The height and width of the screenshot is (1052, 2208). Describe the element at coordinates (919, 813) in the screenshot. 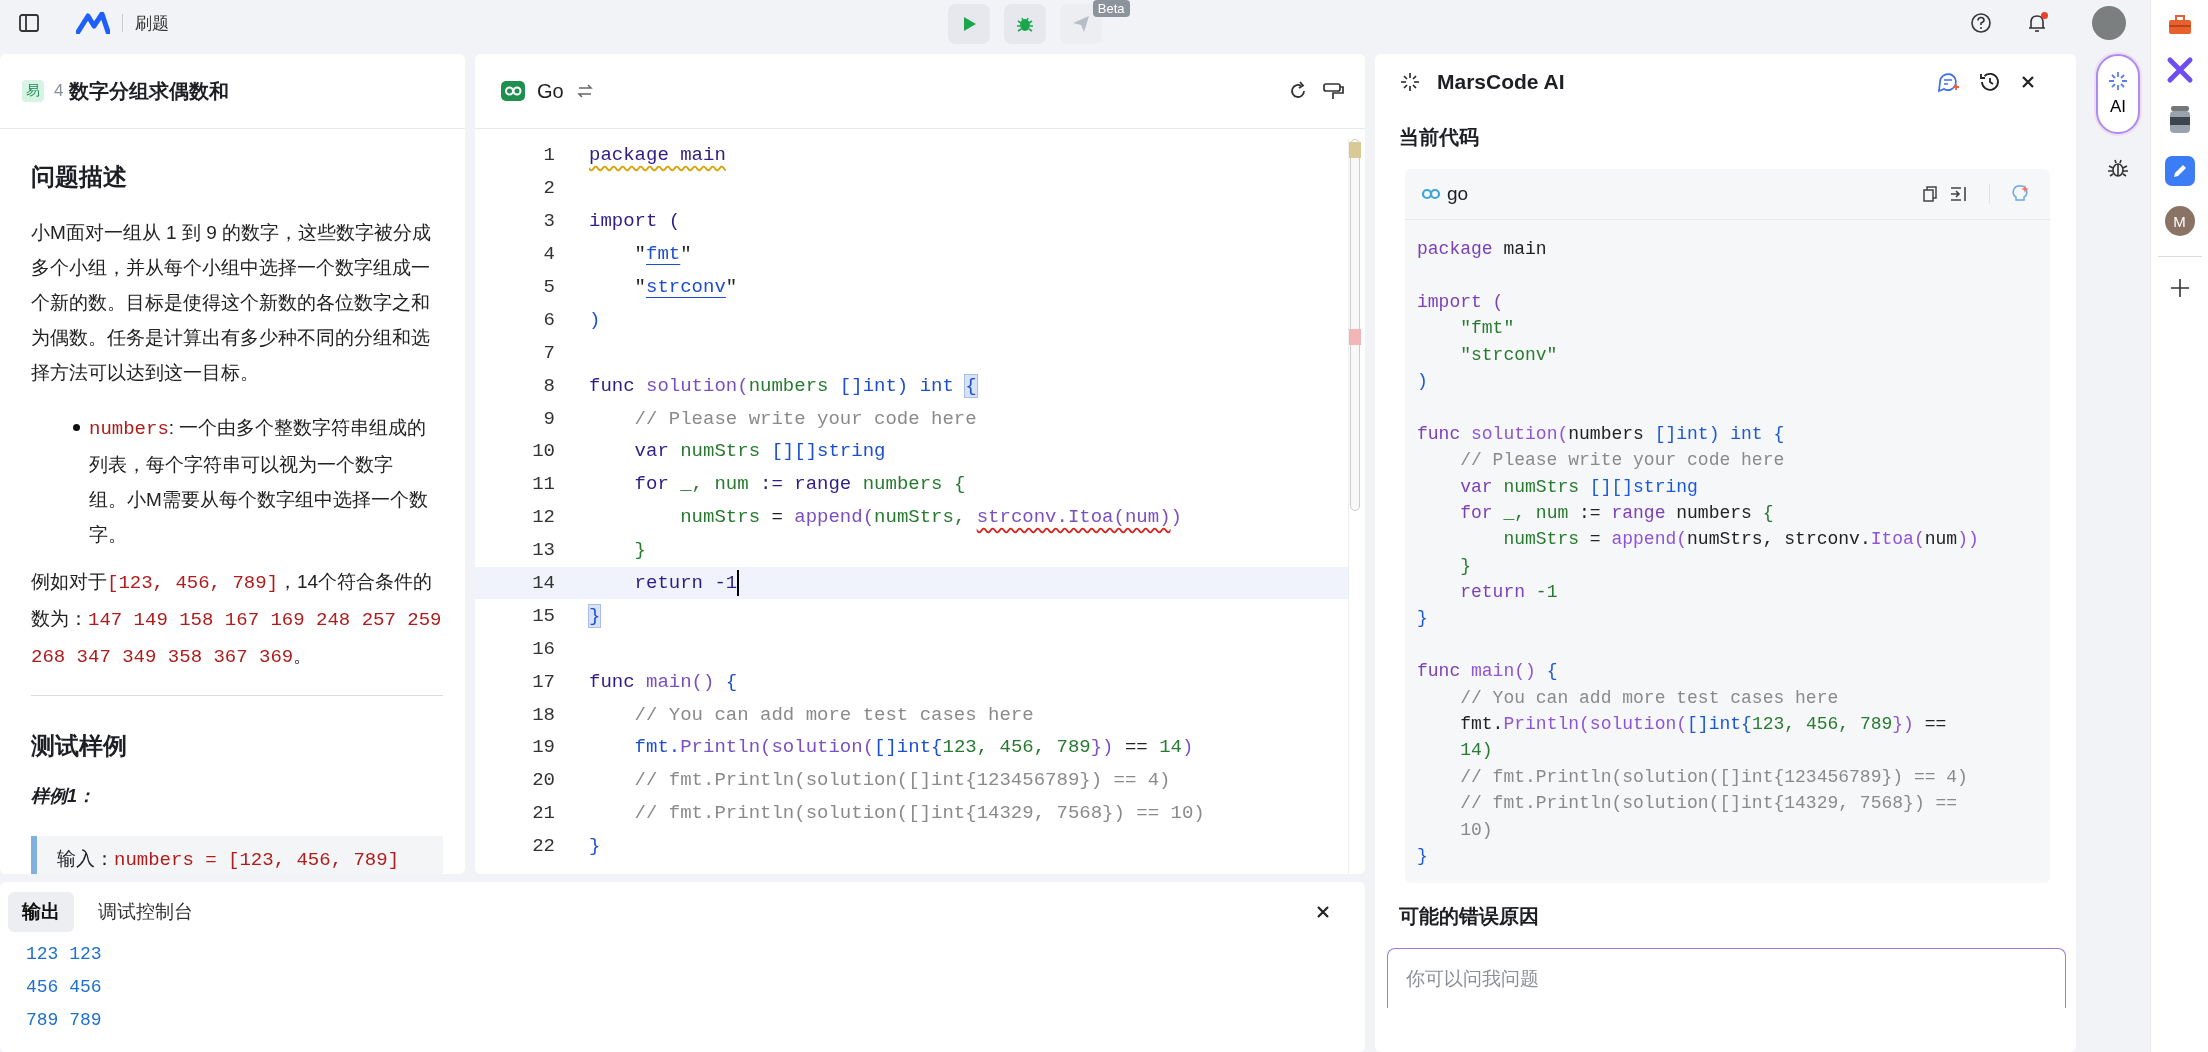

I see `code-line: // fmt.Println(solution([]int{14329, 7568}) == 10)` at that location.